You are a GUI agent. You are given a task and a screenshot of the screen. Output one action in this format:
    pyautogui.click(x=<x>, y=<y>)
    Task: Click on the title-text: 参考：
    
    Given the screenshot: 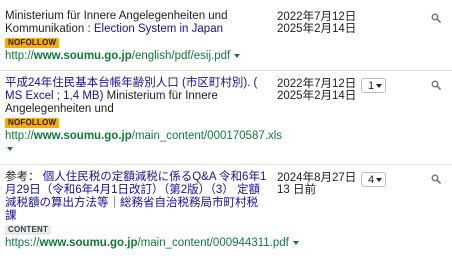 What is the action you would take?
    pyautogui.click(x=24, y=177)
    